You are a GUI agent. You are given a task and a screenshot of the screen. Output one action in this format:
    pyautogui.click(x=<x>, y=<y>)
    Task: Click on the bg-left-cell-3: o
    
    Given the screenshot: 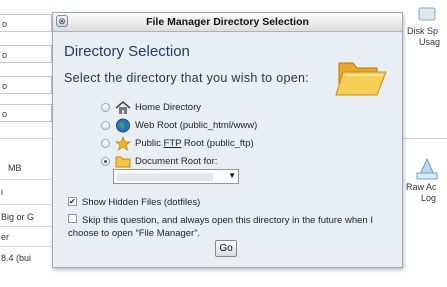 What is the action you would take?
    pyautogui.click(x=26, y=85)
    